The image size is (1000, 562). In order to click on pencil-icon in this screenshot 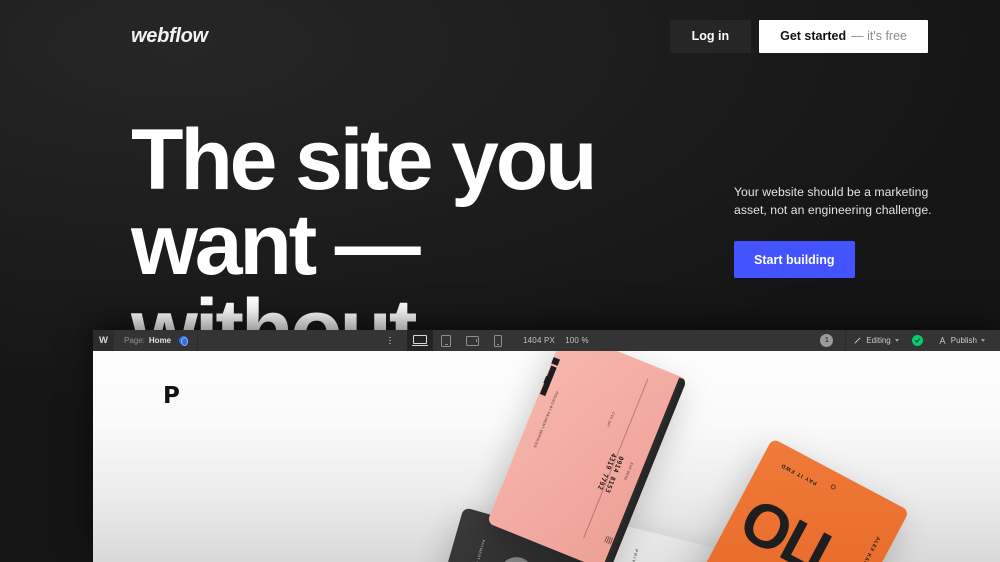, I will do `click(857, 340)`.